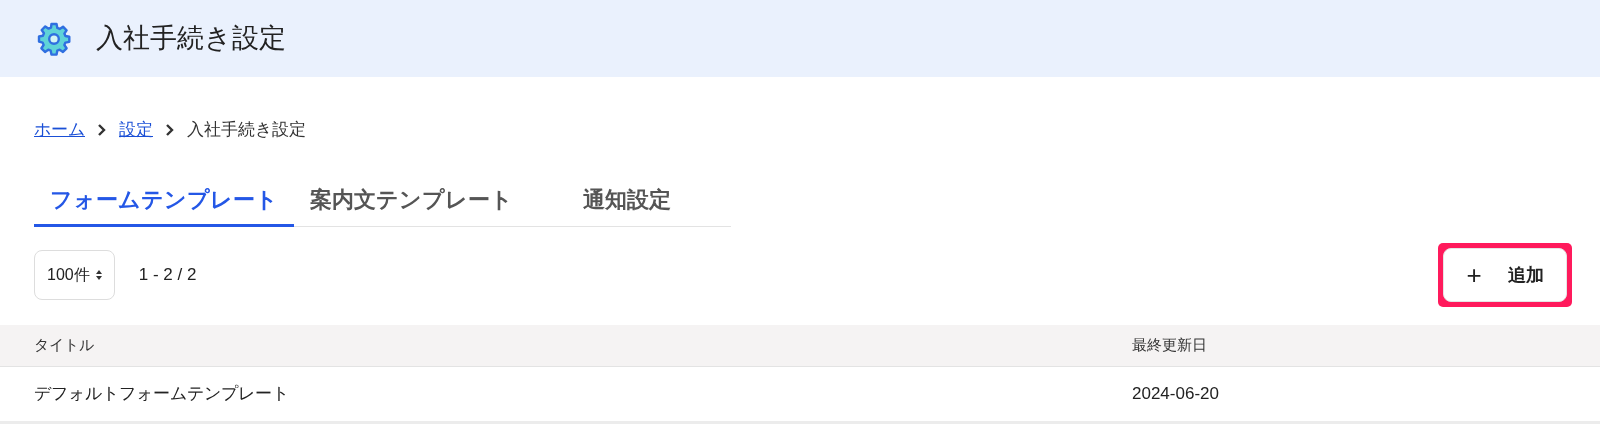  I want to click on tab: 案内文テンプレート, so click(411, 201).